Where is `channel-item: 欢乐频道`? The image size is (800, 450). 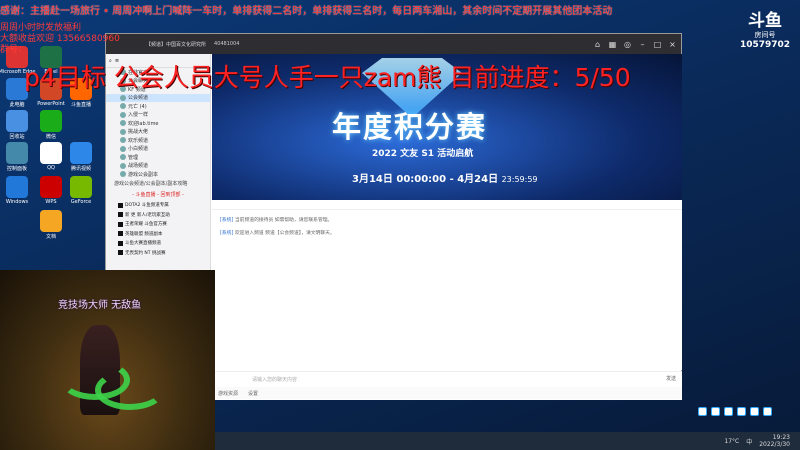 channel-item: 欢乐频道 is located at coordinates (158, 140).